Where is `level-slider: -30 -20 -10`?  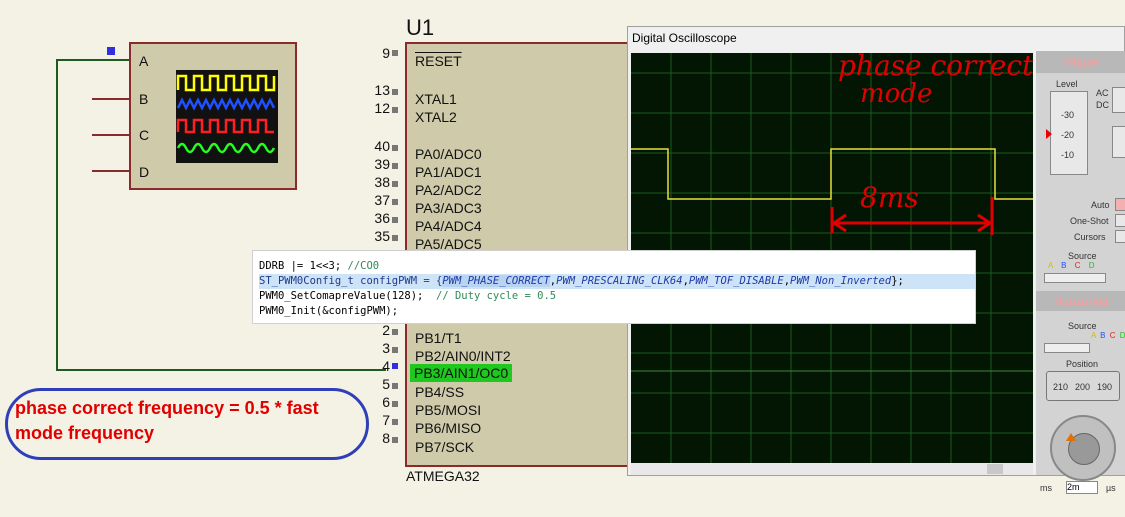
level-slider: -30 -20 -10 is located at coordinates (1067, 133).